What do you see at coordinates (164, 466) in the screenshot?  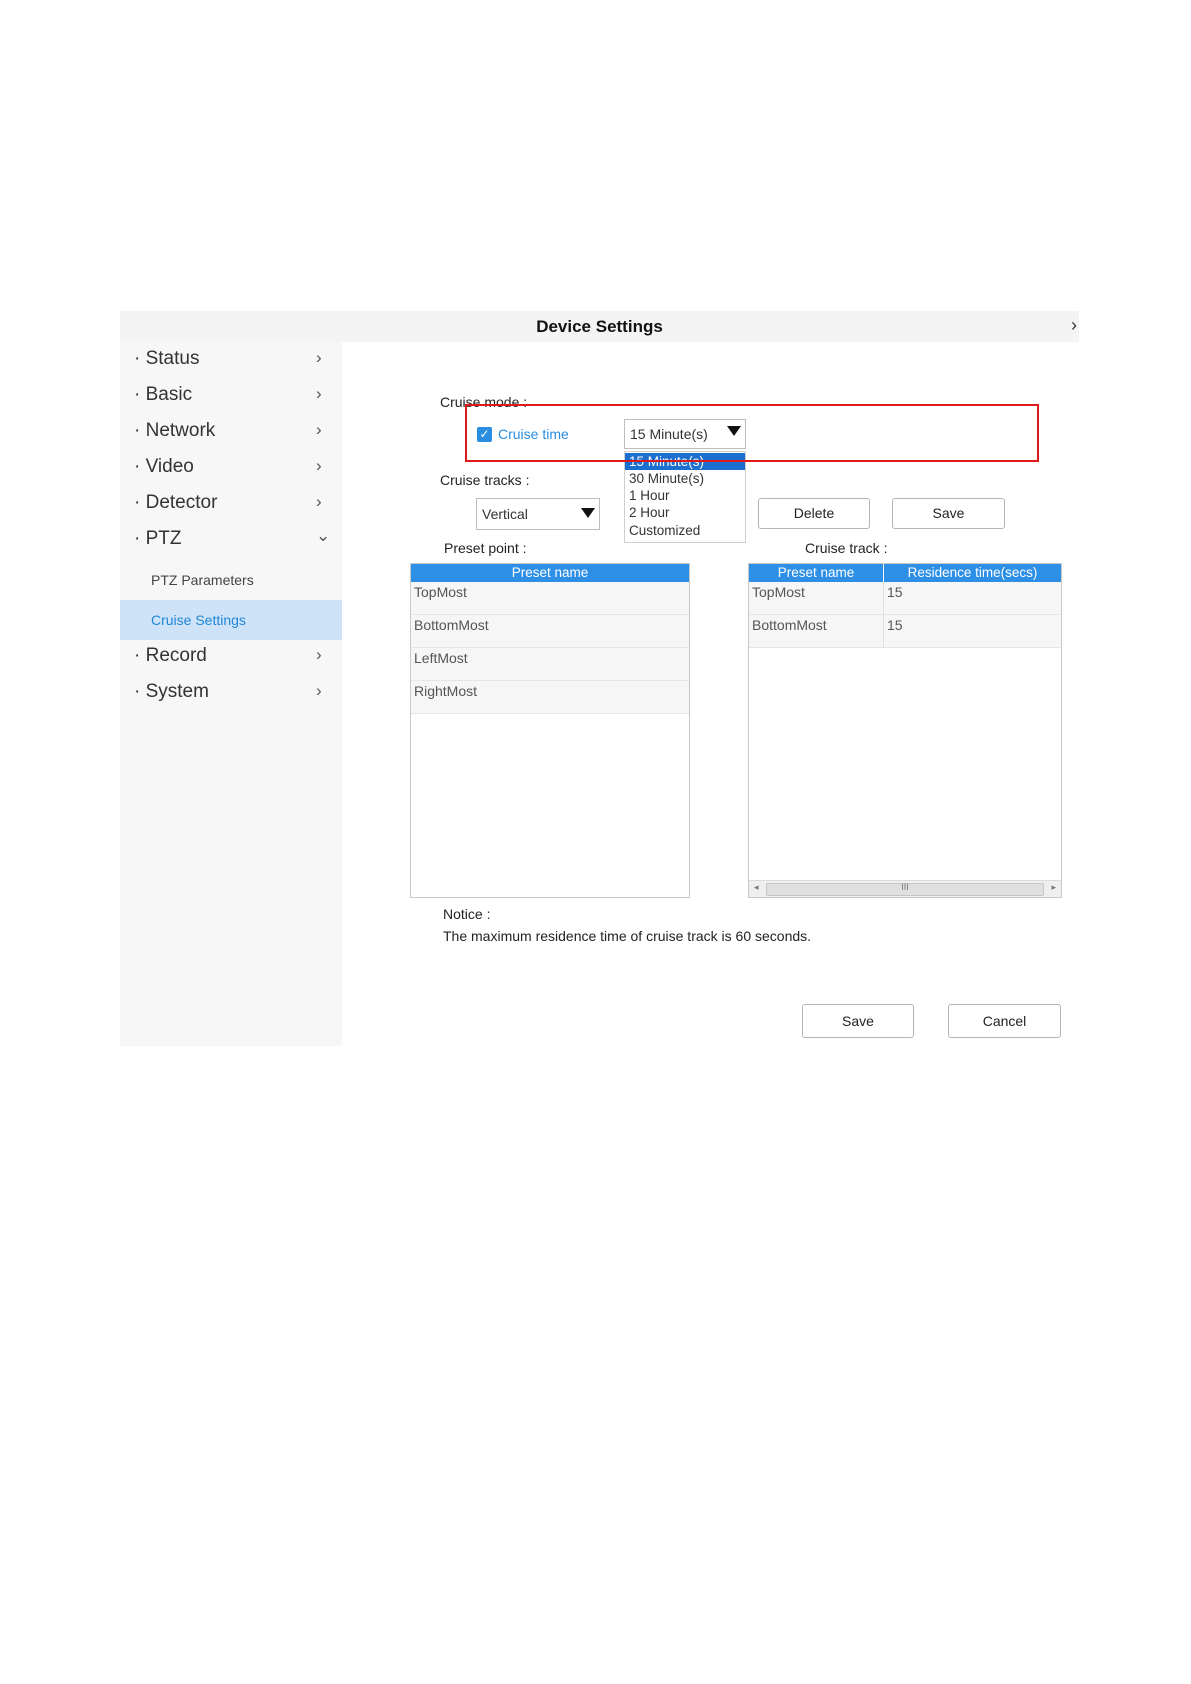 I see `sidebar-item-label: · Video` at bounding box center [164, 466].